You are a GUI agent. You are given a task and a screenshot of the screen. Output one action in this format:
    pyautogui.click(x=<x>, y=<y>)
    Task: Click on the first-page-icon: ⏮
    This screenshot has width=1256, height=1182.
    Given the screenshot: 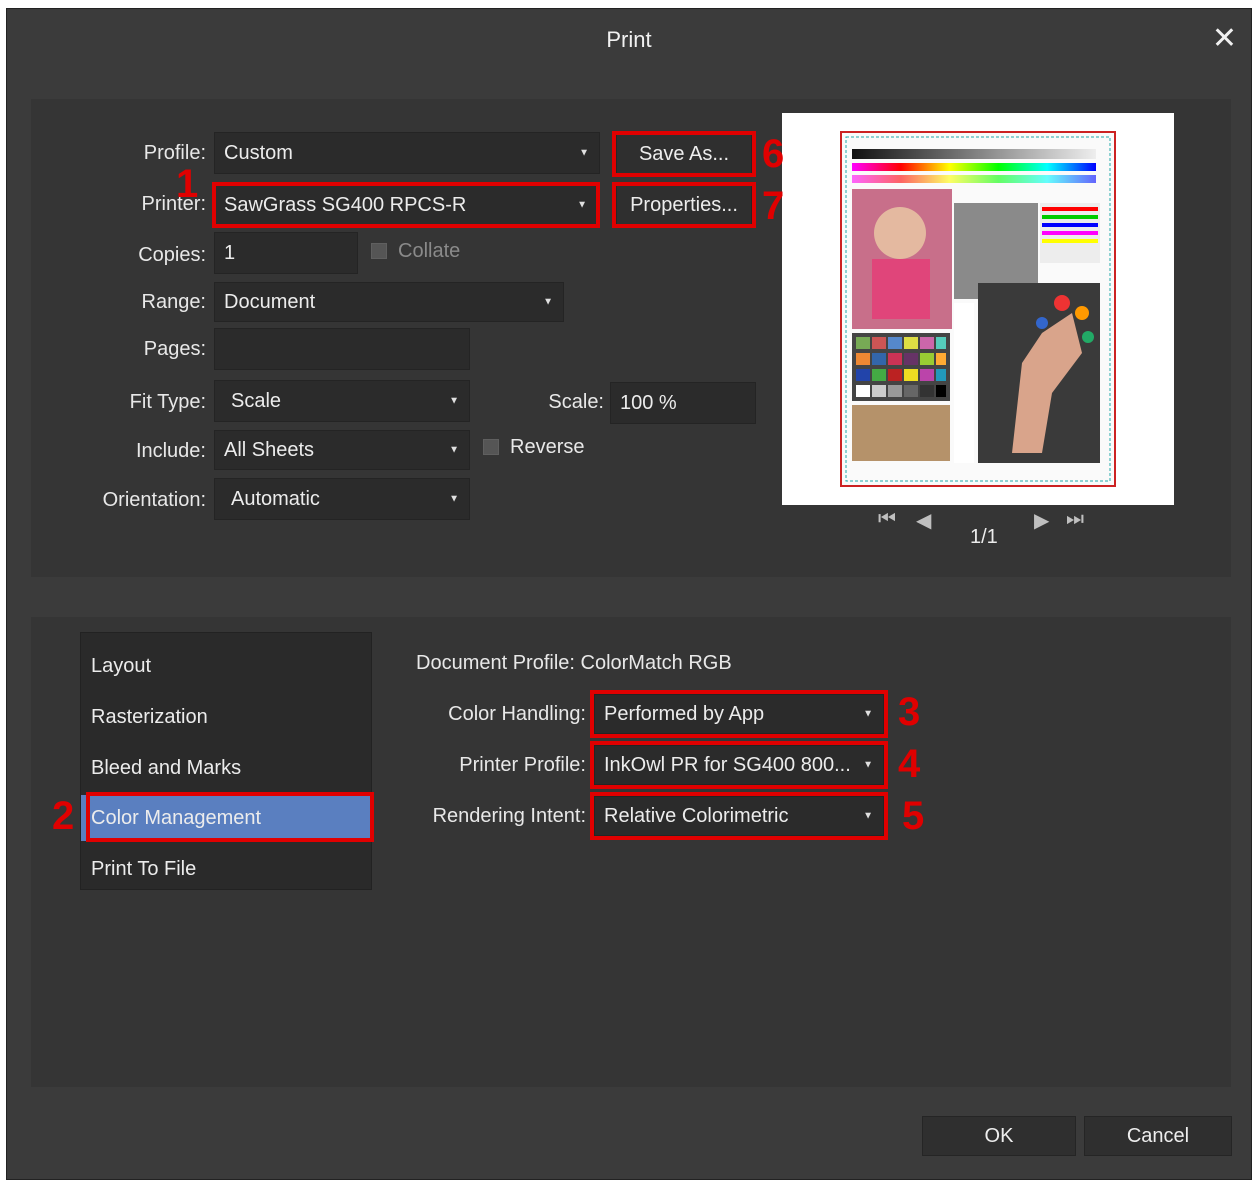 What is the action you would take?
    pyautogui.click(x=887, y=519)
    